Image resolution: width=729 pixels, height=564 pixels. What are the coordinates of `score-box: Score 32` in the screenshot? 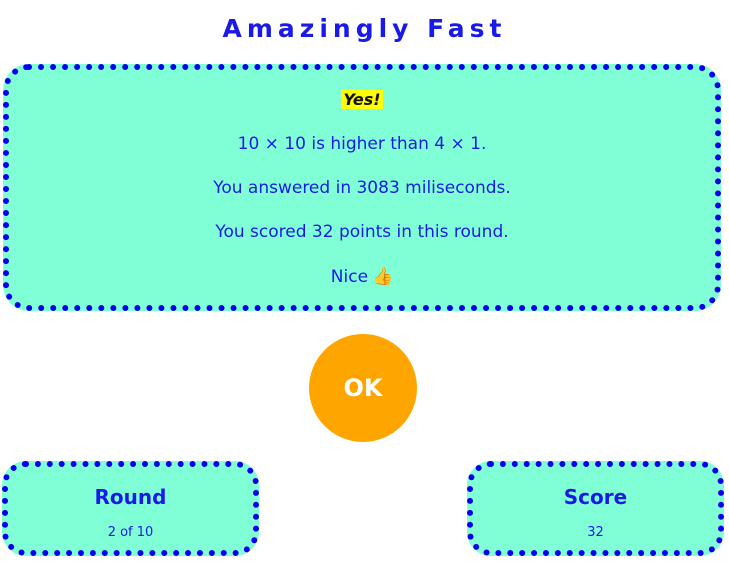 It's located at (595, 508).